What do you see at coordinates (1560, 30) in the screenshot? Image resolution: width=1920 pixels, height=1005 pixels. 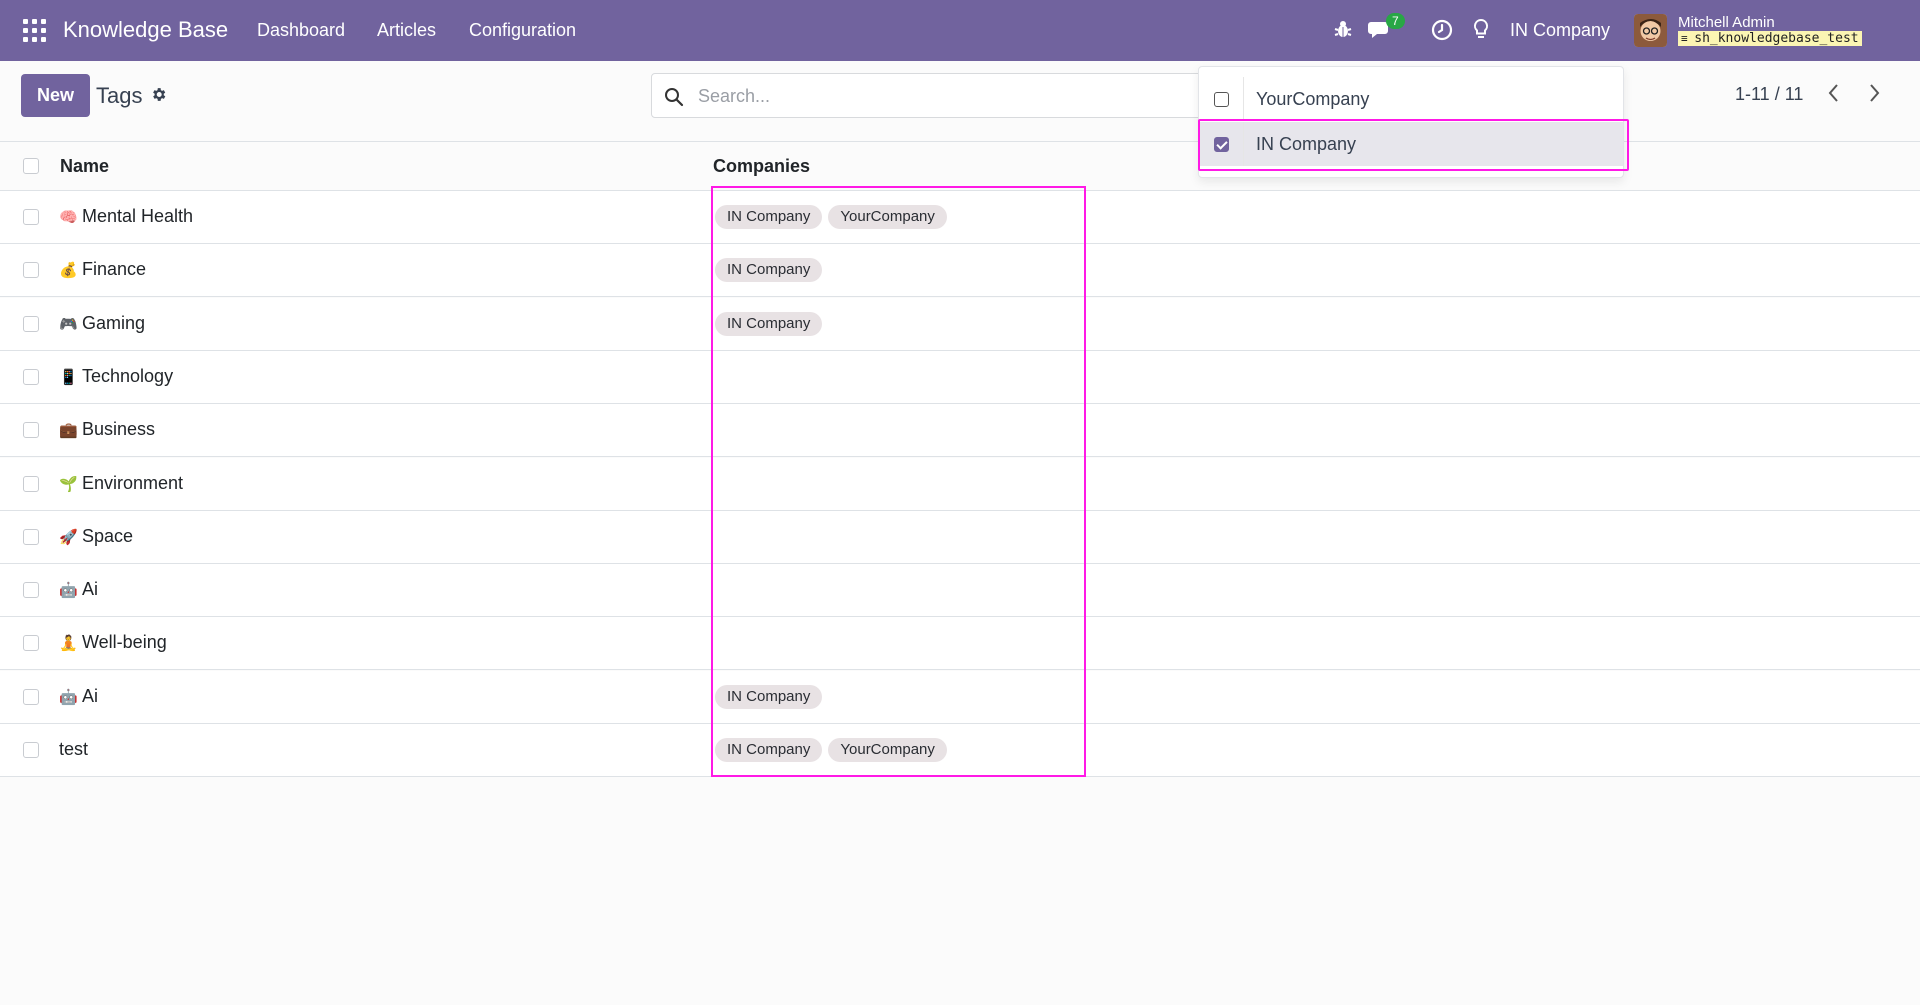 I see `company-switcher: IN Company` at bounding box center [1560, 30].